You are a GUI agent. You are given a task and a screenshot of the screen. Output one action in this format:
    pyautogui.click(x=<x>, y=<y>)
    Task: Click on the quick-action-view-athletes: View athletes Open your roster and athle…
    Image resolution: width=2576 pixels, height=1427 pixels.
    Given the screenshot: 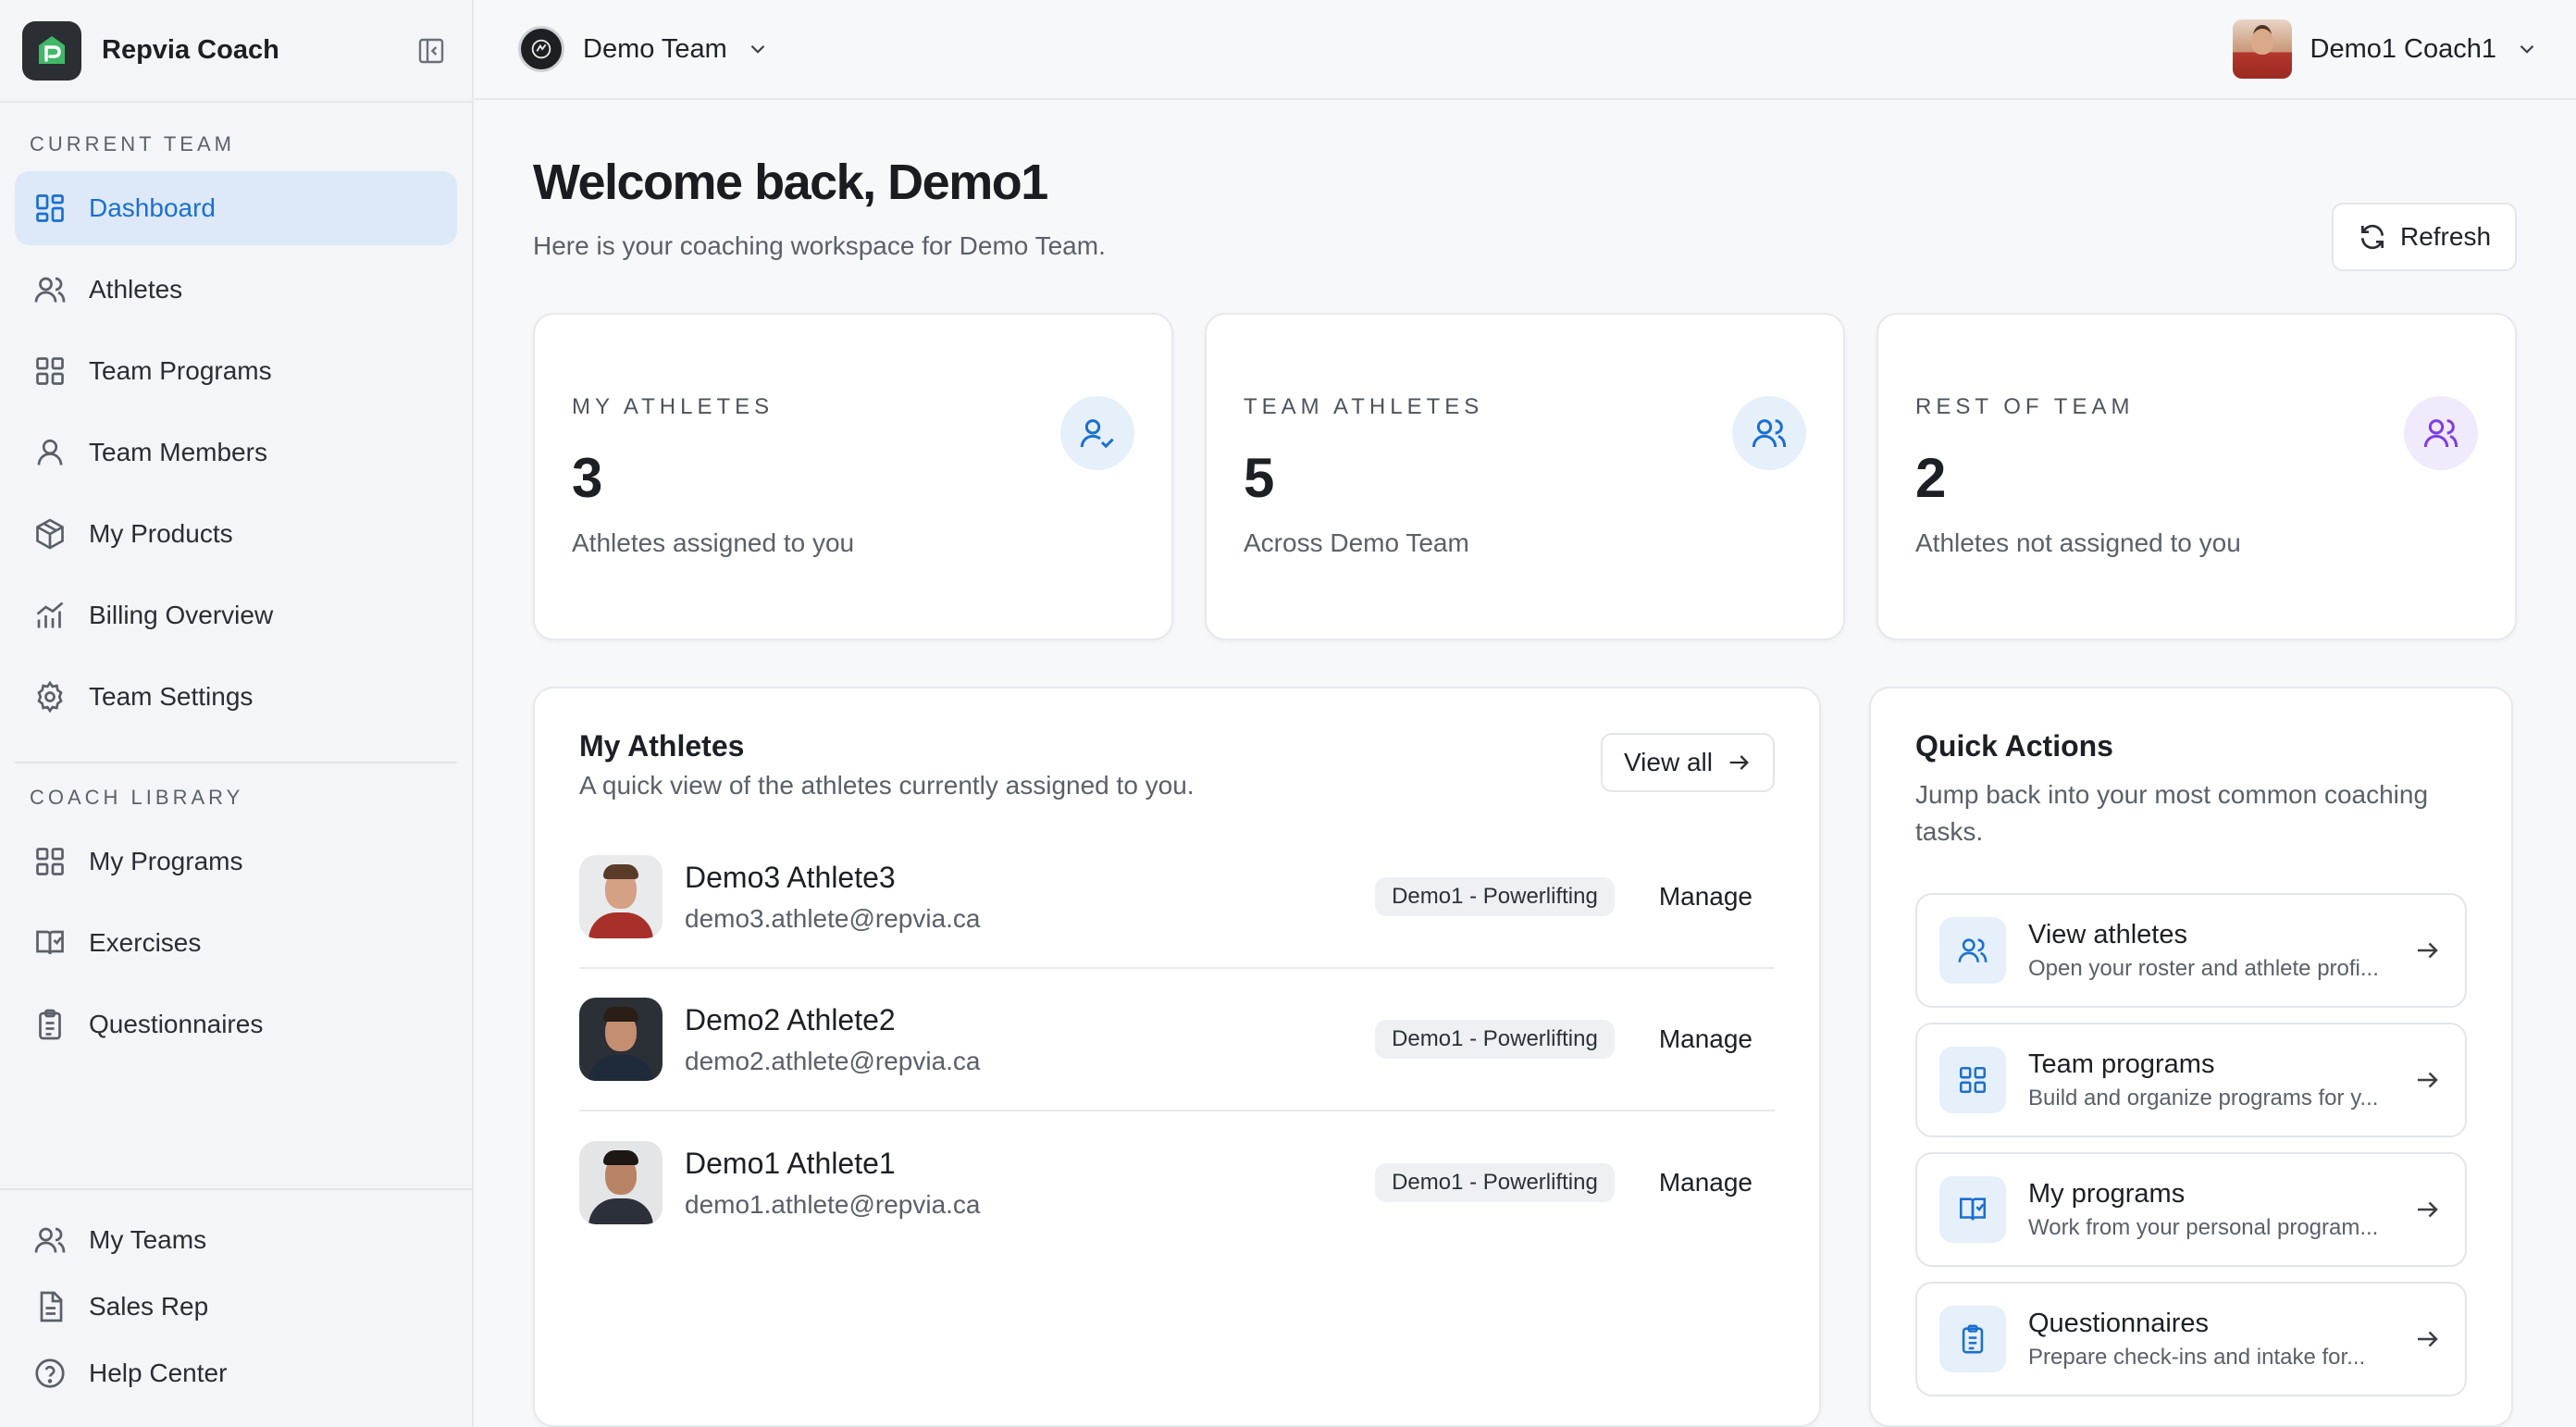 What is the action you would take?
    pyautogui.click(x=2191, y=950)
    